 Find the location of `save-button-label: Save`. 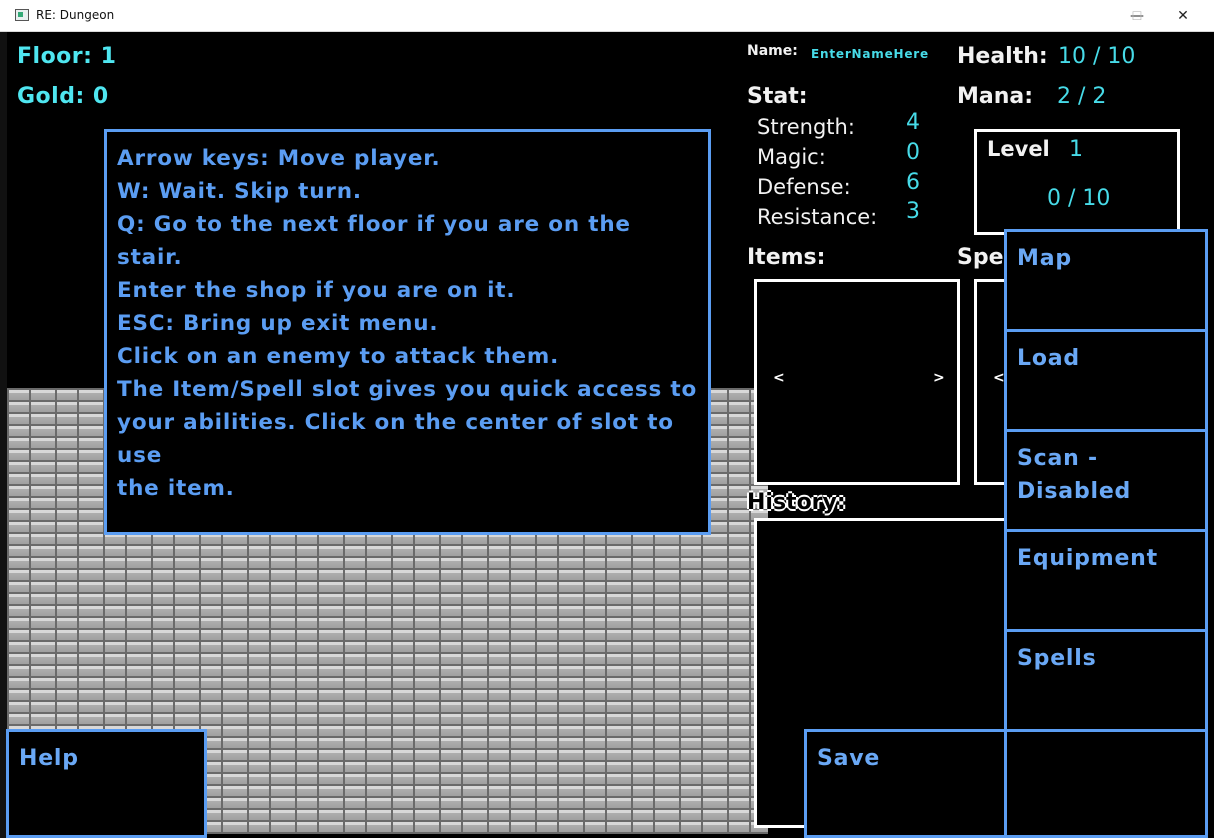

save-button-label: Save is located at coordinates (849, 758).